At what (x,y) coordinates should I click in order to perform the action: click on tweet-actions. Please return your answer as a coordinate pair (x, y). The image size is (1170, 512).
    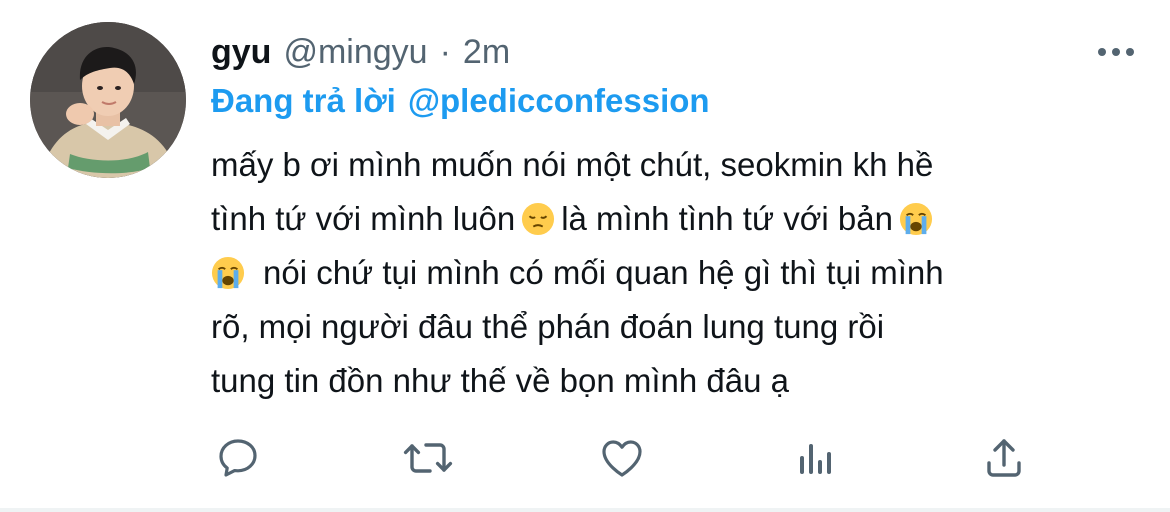
    Looking at the image, I should click on (628, 458).